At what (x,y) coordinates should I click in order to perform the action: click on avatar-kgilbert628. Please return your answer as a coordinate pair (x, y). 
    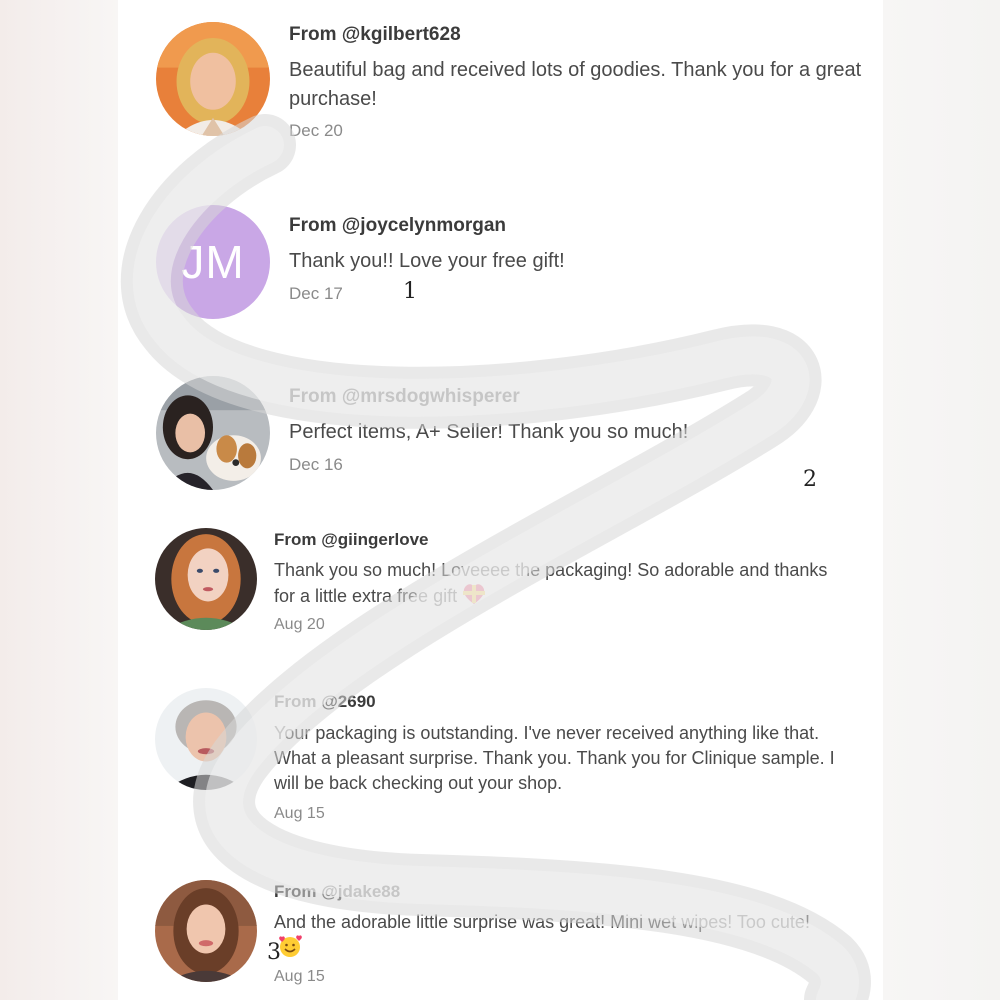
    Looking at the image, I should click on (213, 79).